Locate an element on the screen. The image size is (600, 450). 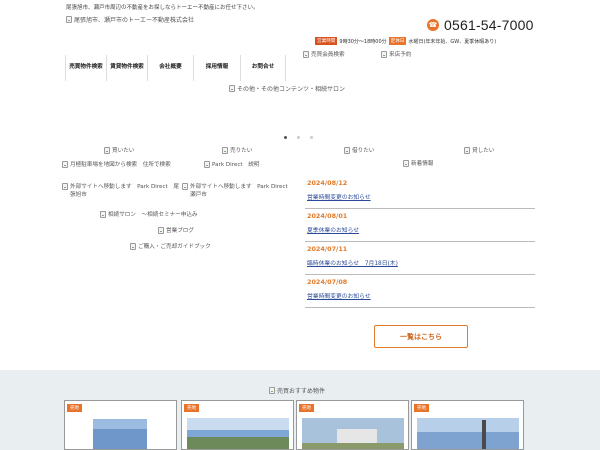
slider-pagination is located at coordinates (298, 137).